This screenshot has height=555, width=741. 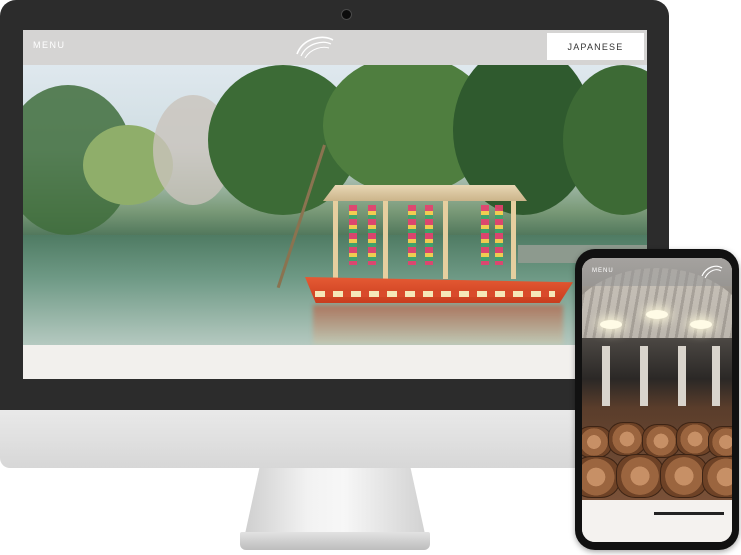 I want to click on language-toggle-button: JAPANESE, so click(x=595, y=46).